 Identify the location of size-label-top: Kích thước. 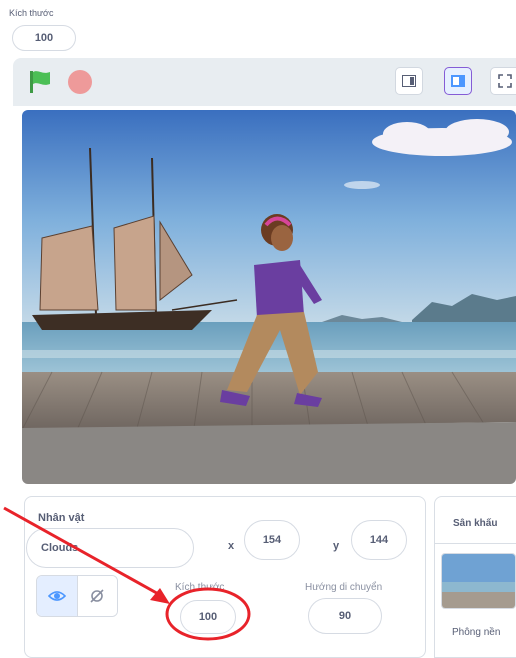
(31, 13).